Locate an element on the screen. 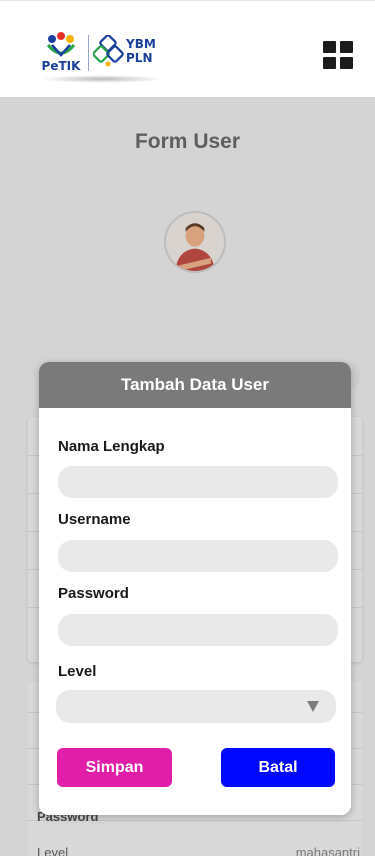 The width and height of the screenshot is (375, 856). ybm-knot-icon is located at coordinates (108, 50).